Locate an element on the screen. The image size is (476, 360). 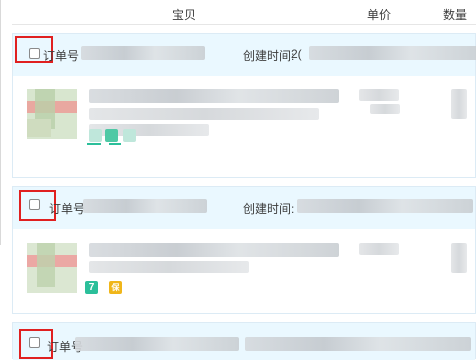
order-header: 订单号 创建时间: 2( is located at coordinates (244, 55).